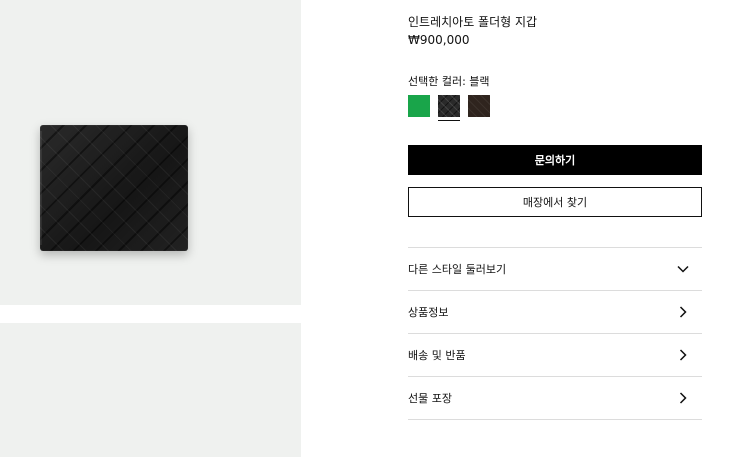 The image size is (755, 457). What do you see at coordinates (555, 160) in the screenshot?
I see `inquiry-button: 문의하기` at bounding box center [555, 160].